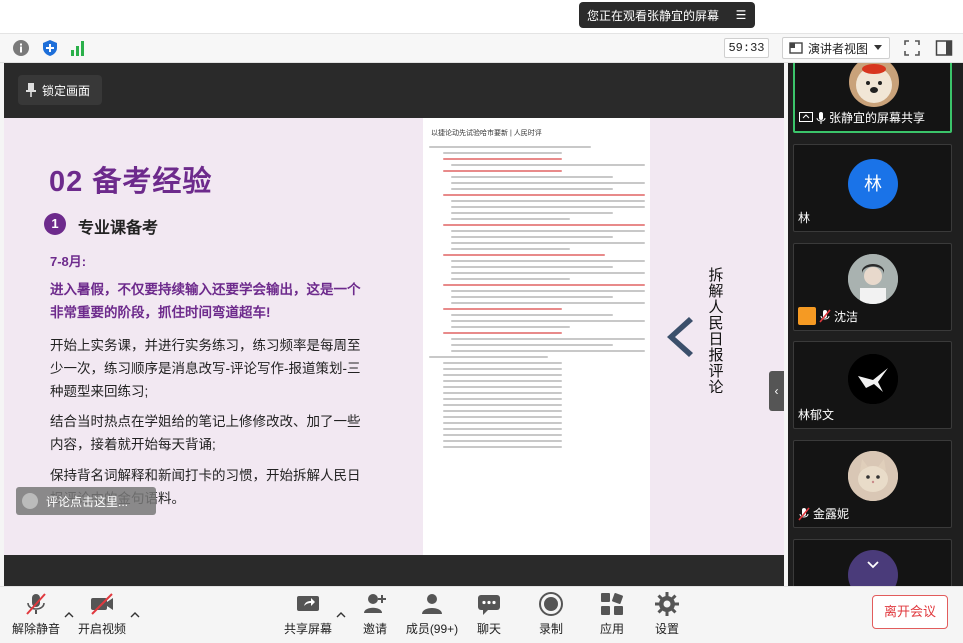  Describe the element at coordinates (912, 48) in the screenshot. I see `fullscreen-icon` at that location.